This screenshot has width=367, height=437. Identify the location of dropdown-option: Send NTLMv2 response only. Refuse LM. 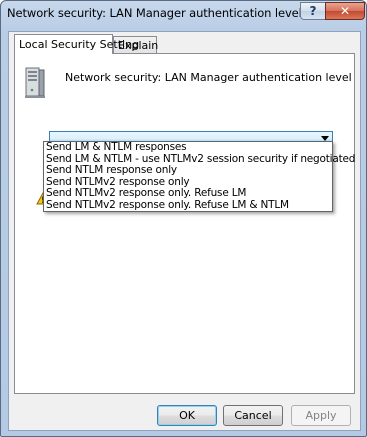
(188, 193).